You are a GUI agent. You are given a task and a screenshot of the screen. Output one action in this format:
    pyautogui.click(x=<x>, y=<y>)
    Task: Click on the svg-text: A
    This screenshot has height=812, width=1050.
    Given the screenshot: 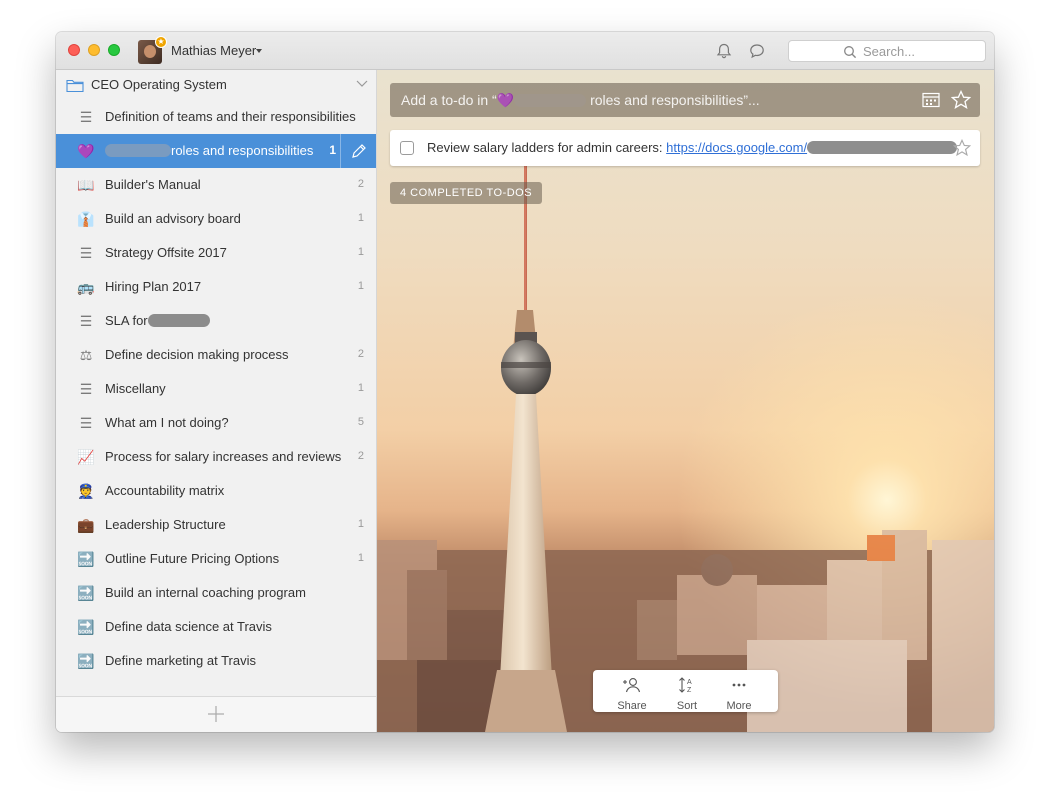 What is the action you would take?
    pyautogui.click(x=689, y=682)
    